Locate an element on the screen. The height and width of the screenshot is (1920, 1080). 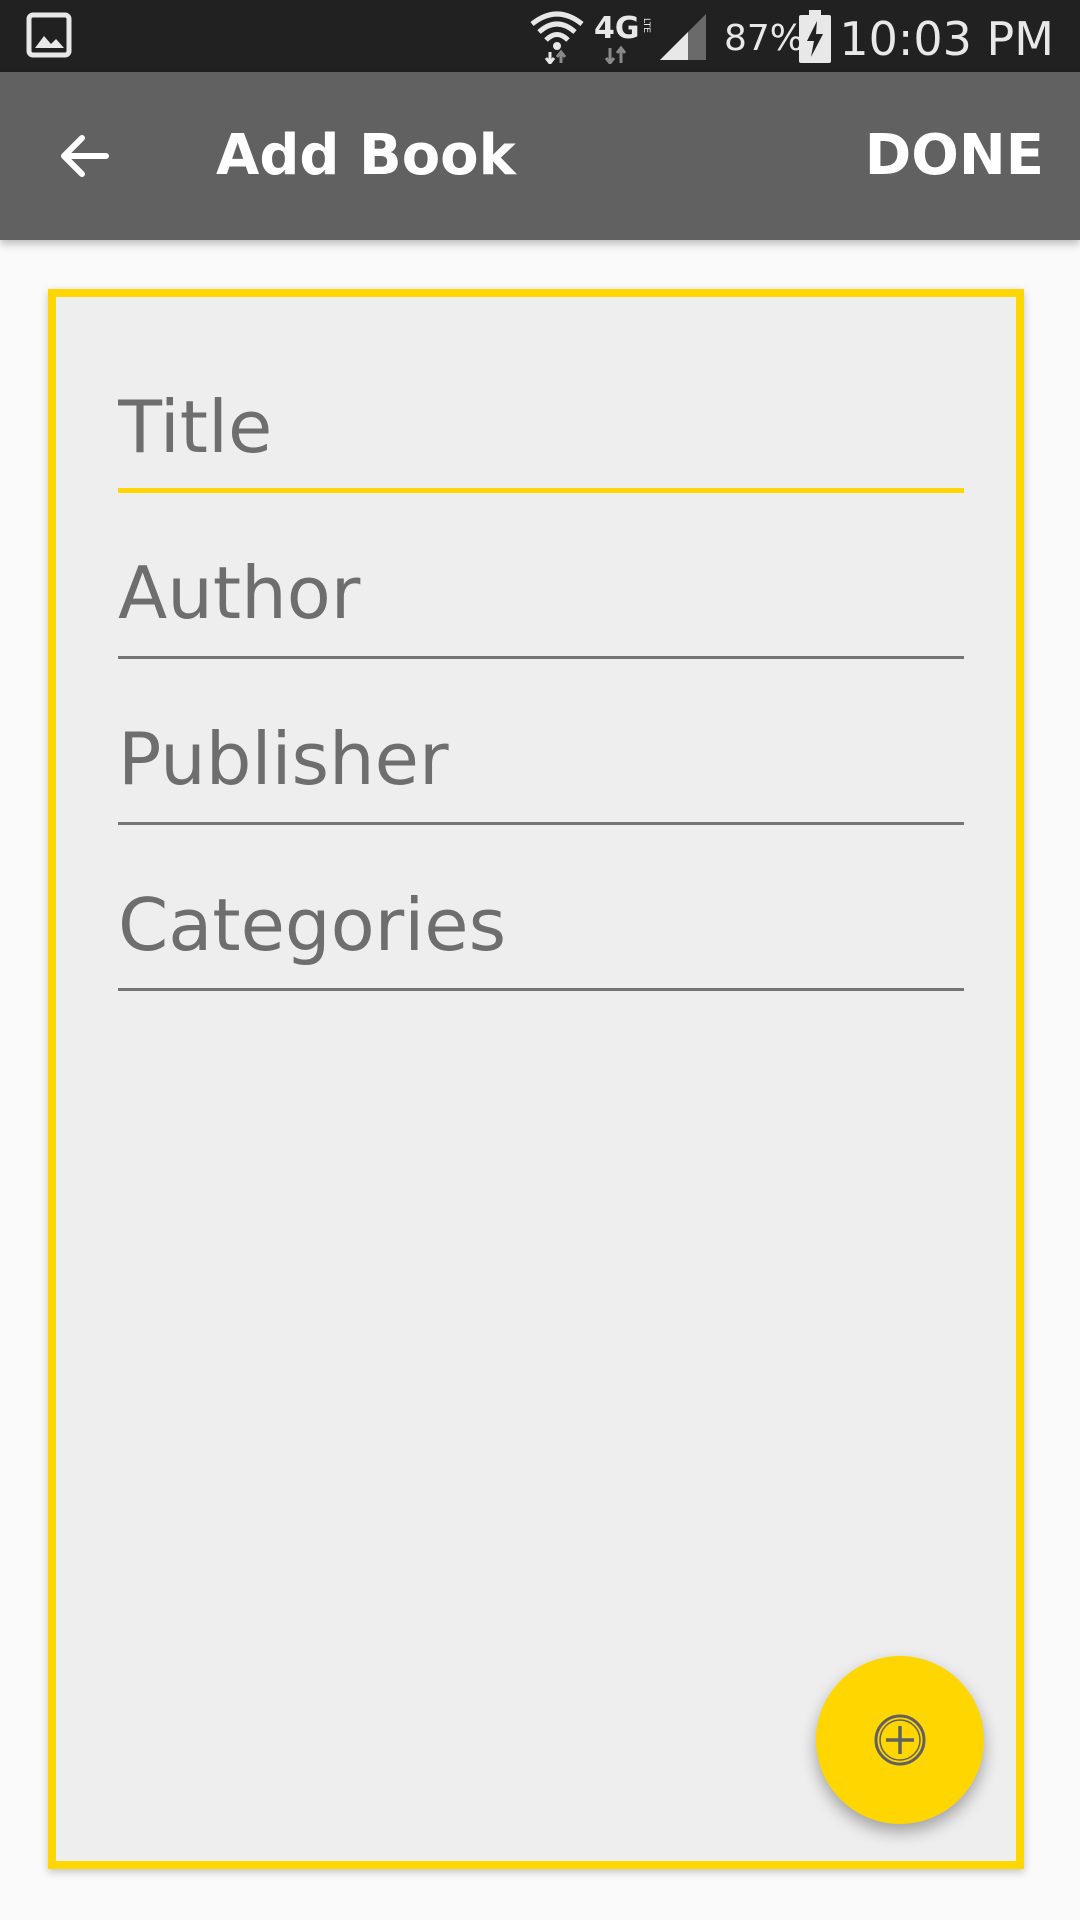
back-button is located at coordinates (84, 156).